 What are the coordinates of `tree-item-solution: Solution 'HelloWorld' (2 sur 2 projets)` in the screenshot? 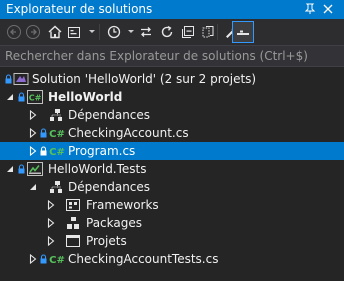 It's located at (172, 79).